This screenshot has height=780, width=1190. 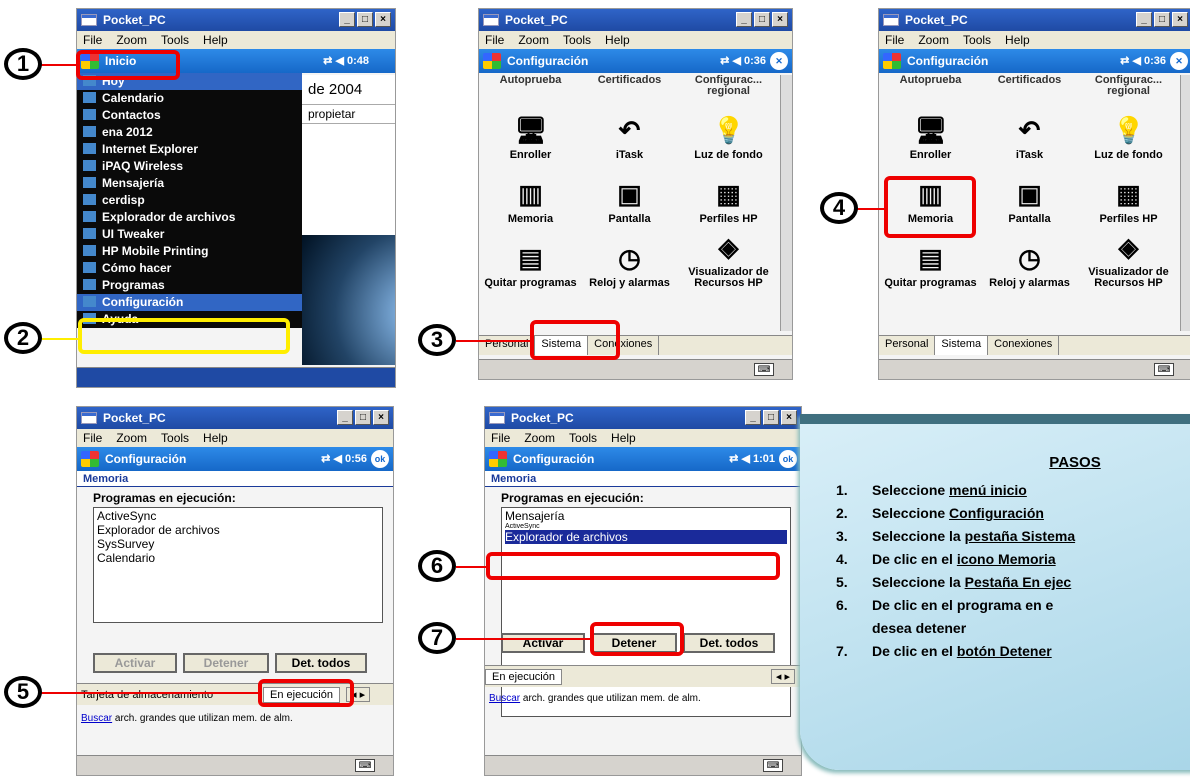 What do you see at coordinates (728, 88) in the screenshot?
I see `settings-item-configurac: Configurac... regional` at bounding box center [728, 88].